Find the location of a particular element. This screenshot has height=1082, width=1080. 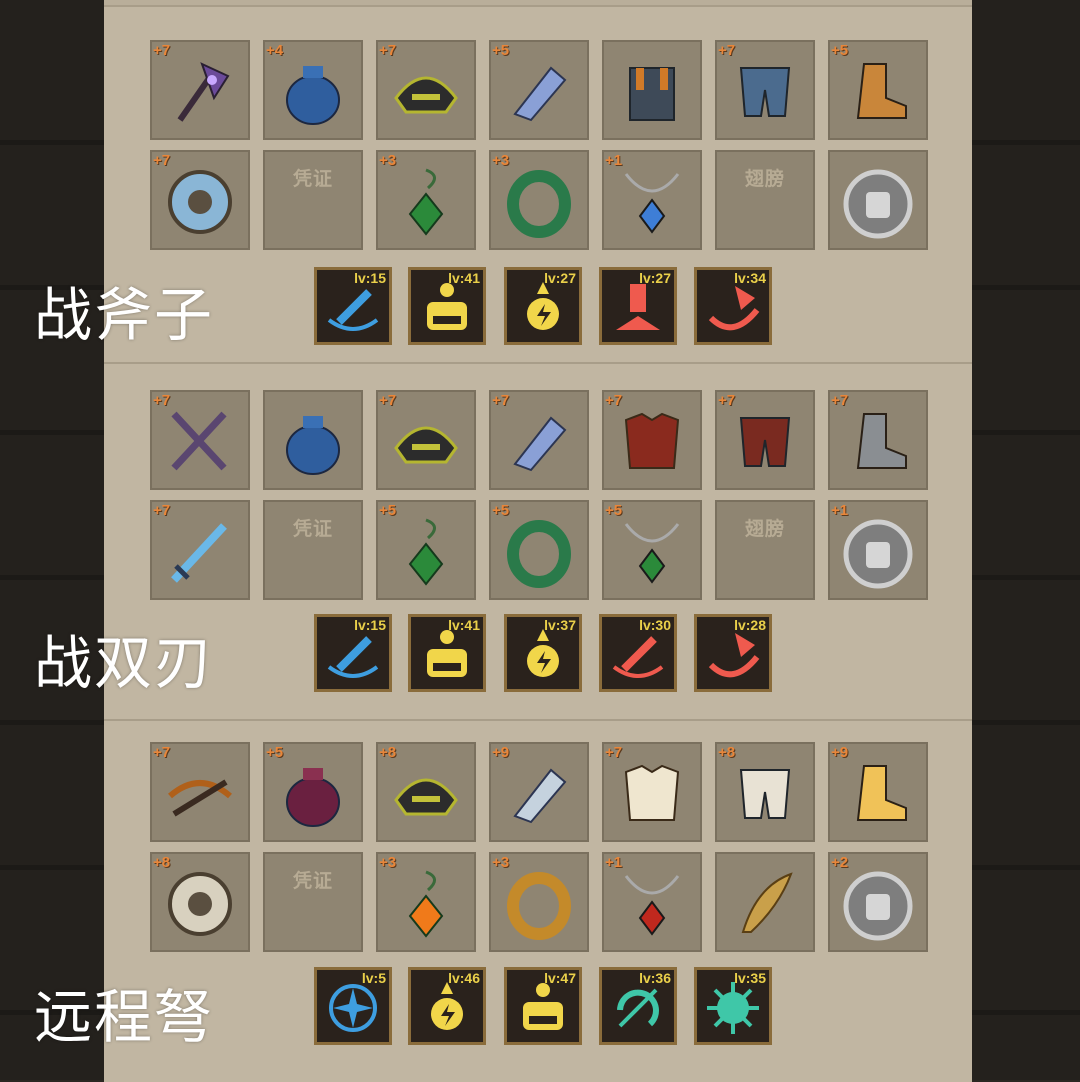

skill-level-badge: lv:35 is located at coordinates (750, 978).